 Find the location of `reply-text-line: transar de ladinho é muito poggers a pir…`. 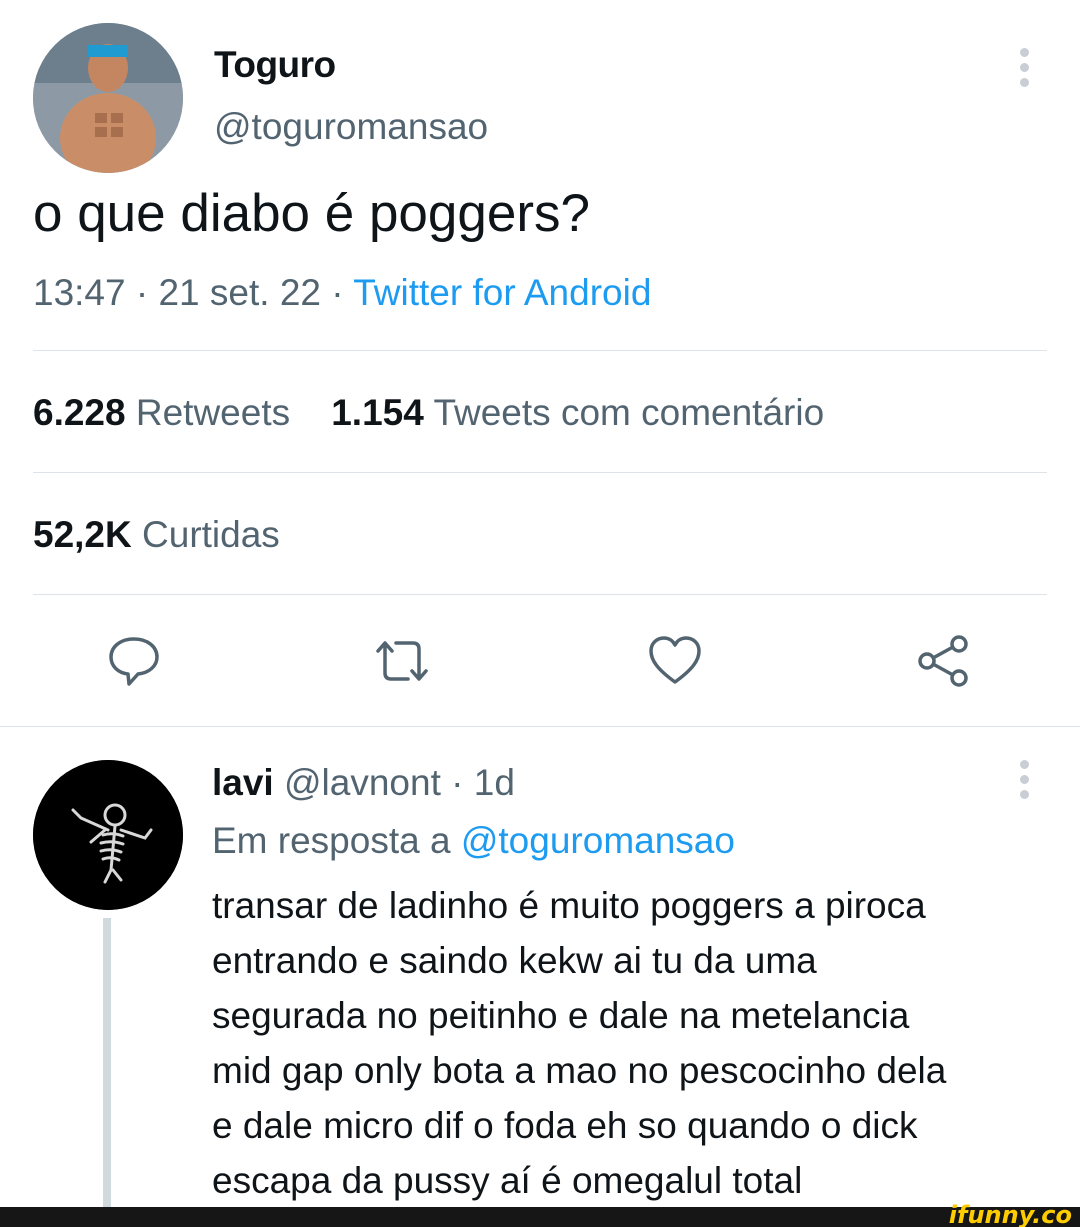

reply-text-line: transar de ladinho é muito poggers a pir… is located at coordinates (569, 905).